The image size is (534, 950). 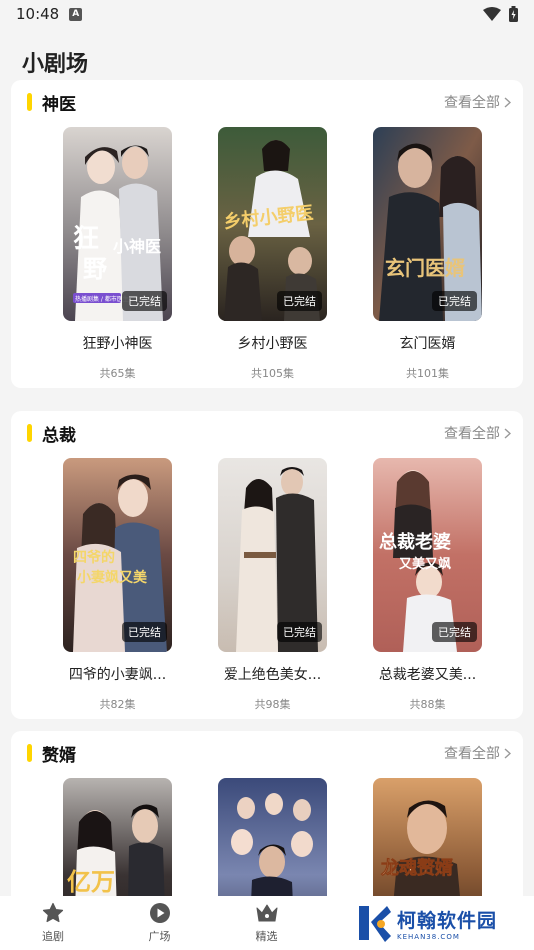 I want to click on episode-count: 共101集, so click(x=427, y=373).